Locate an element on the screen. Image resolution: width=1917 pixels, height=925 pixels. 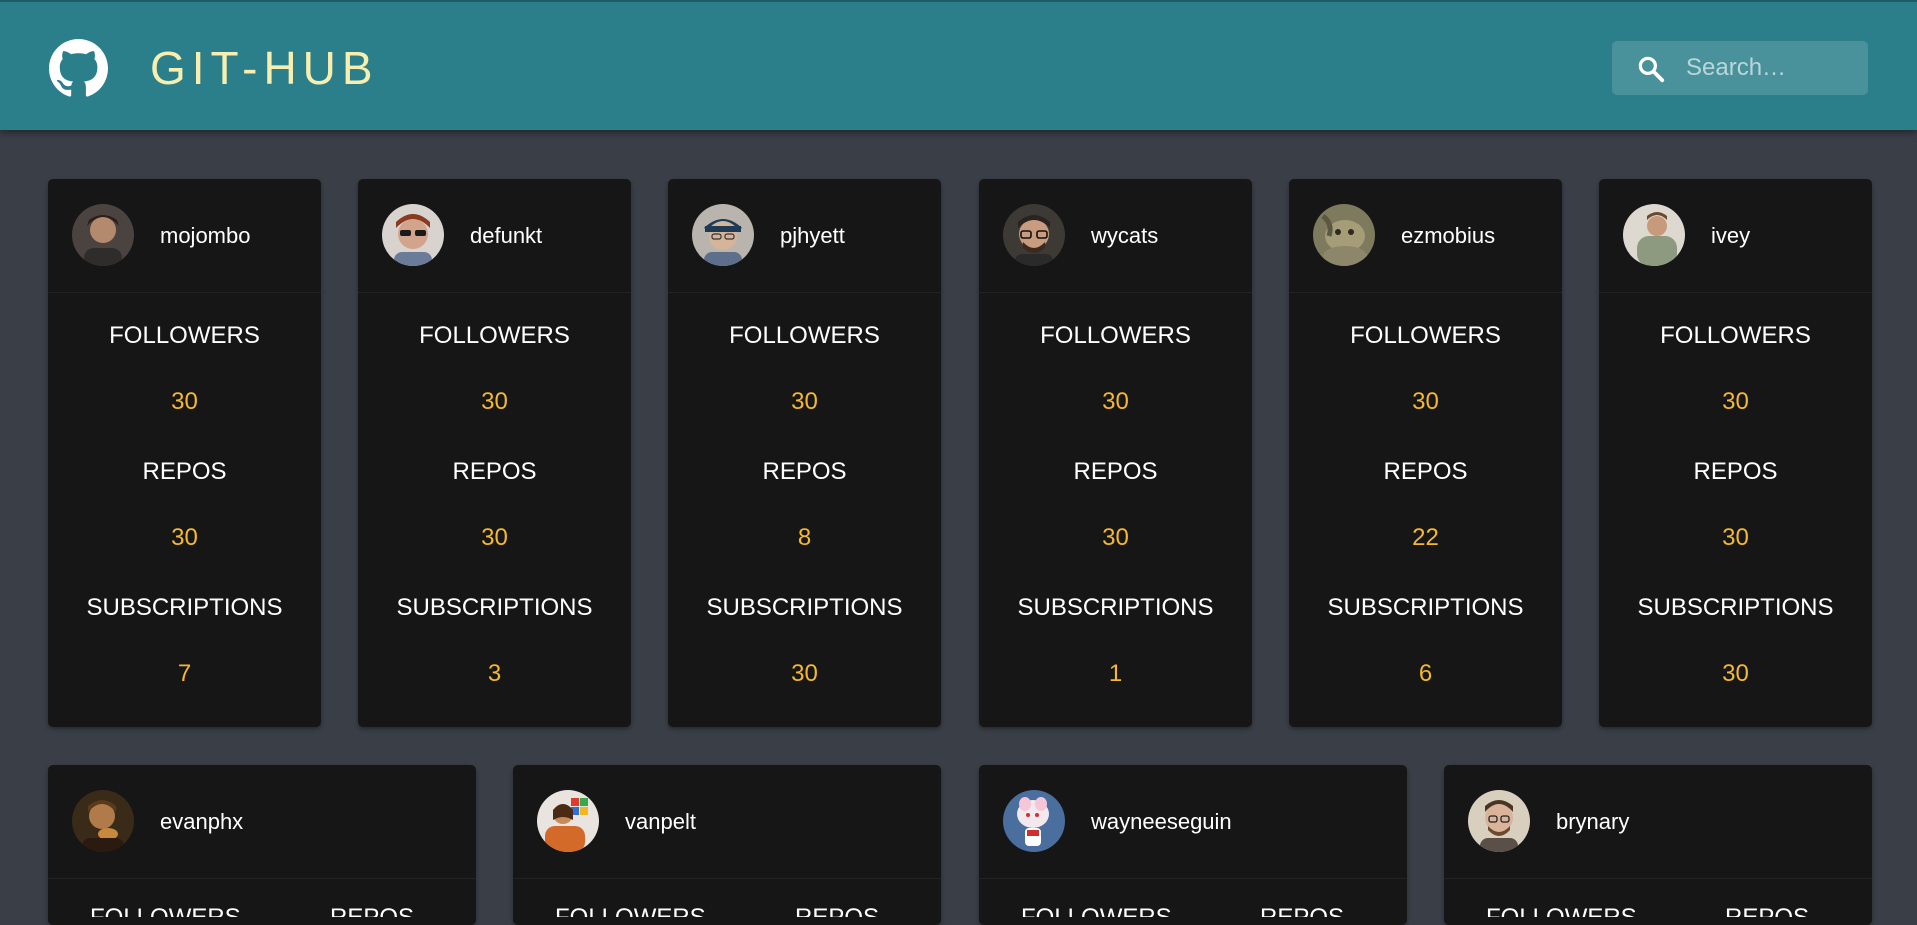
username: evanphx is located at coordinates (201, 822).